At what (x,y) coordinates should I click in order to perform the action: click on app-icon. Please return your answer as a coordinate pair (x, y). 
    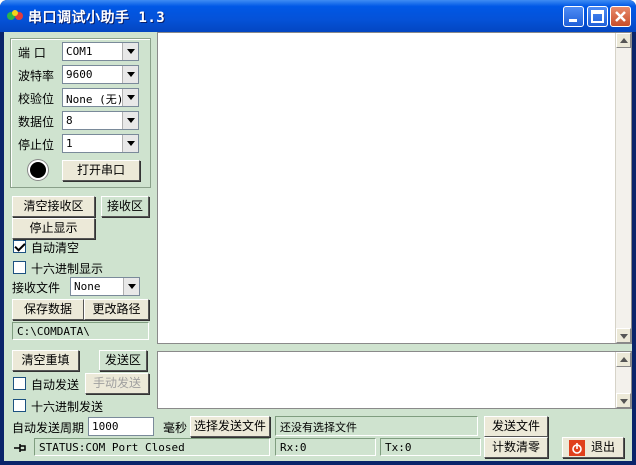
    Looking at the image, I should click on (15, 15).